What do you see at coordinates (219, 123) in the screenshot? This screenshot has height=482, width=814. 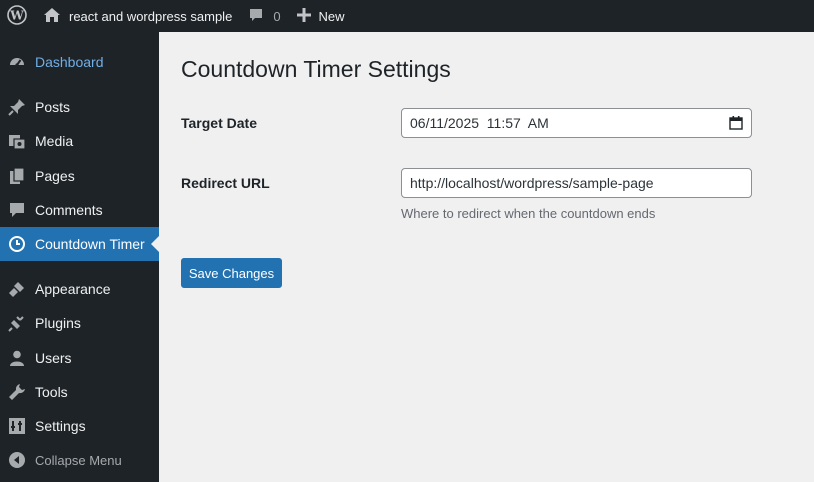 I see `target-date-label: Target Date` at bounding box center [219, 123].